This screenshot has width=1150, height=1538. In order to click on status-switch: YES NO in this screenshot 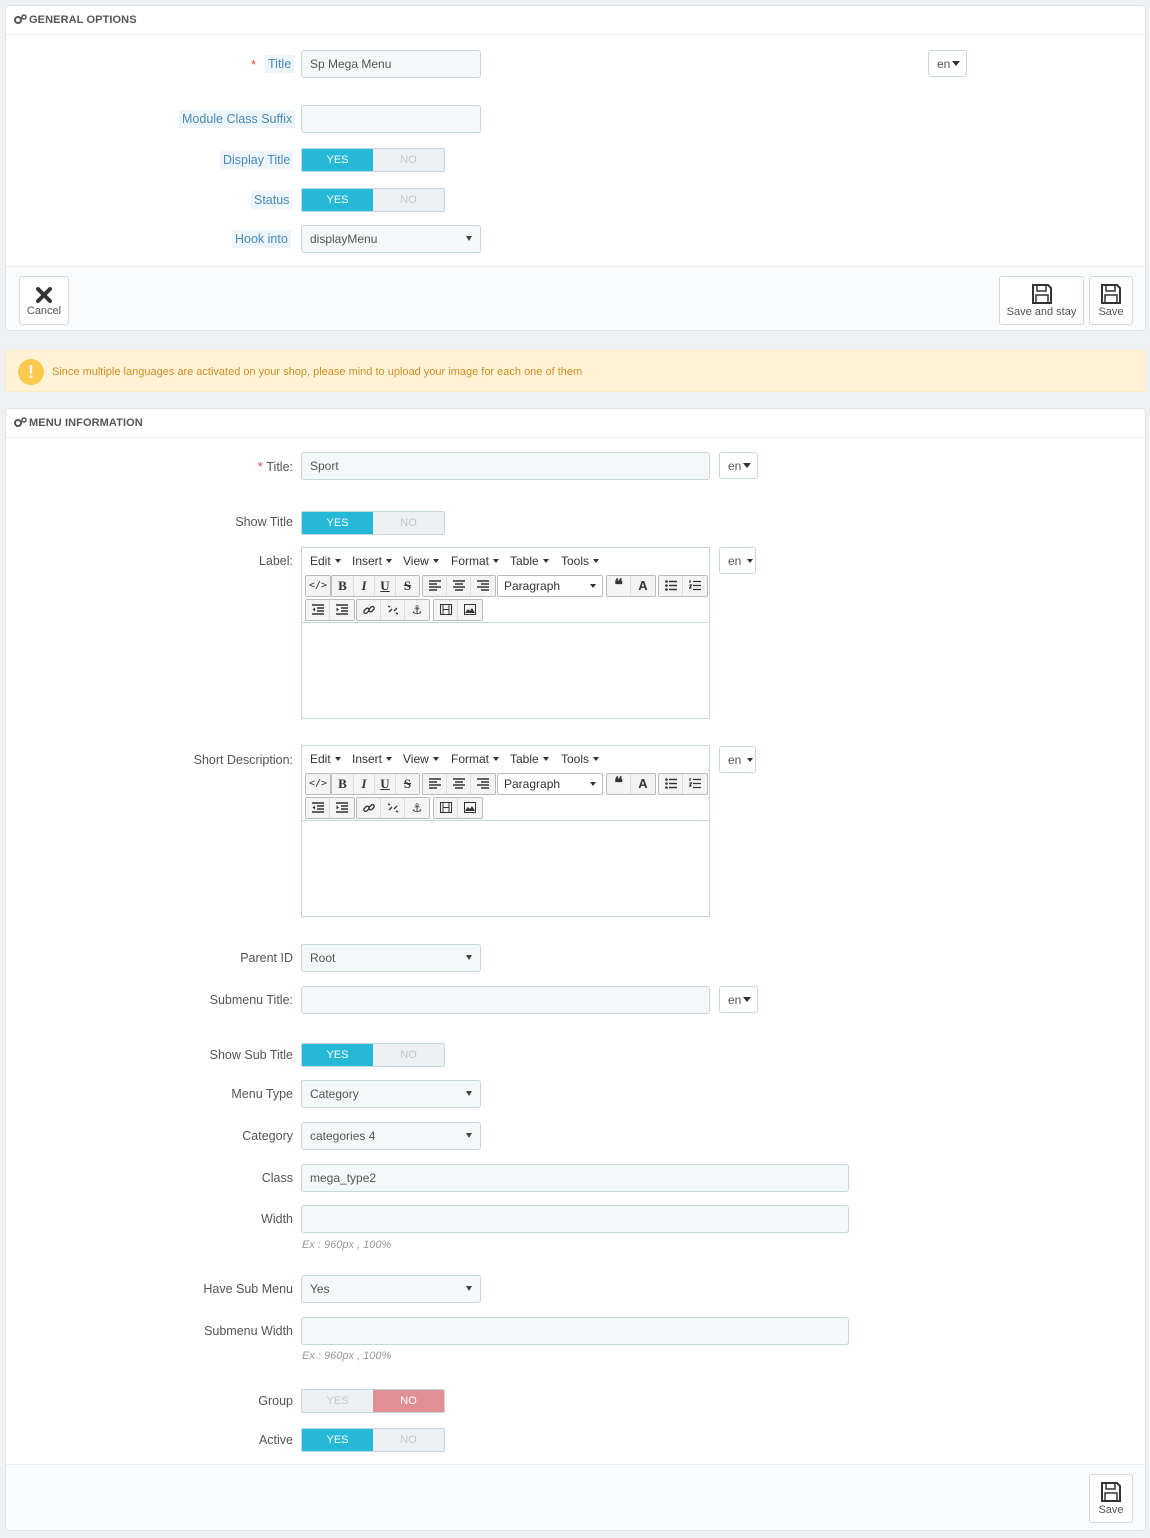, I will do `click(373, 200)`.